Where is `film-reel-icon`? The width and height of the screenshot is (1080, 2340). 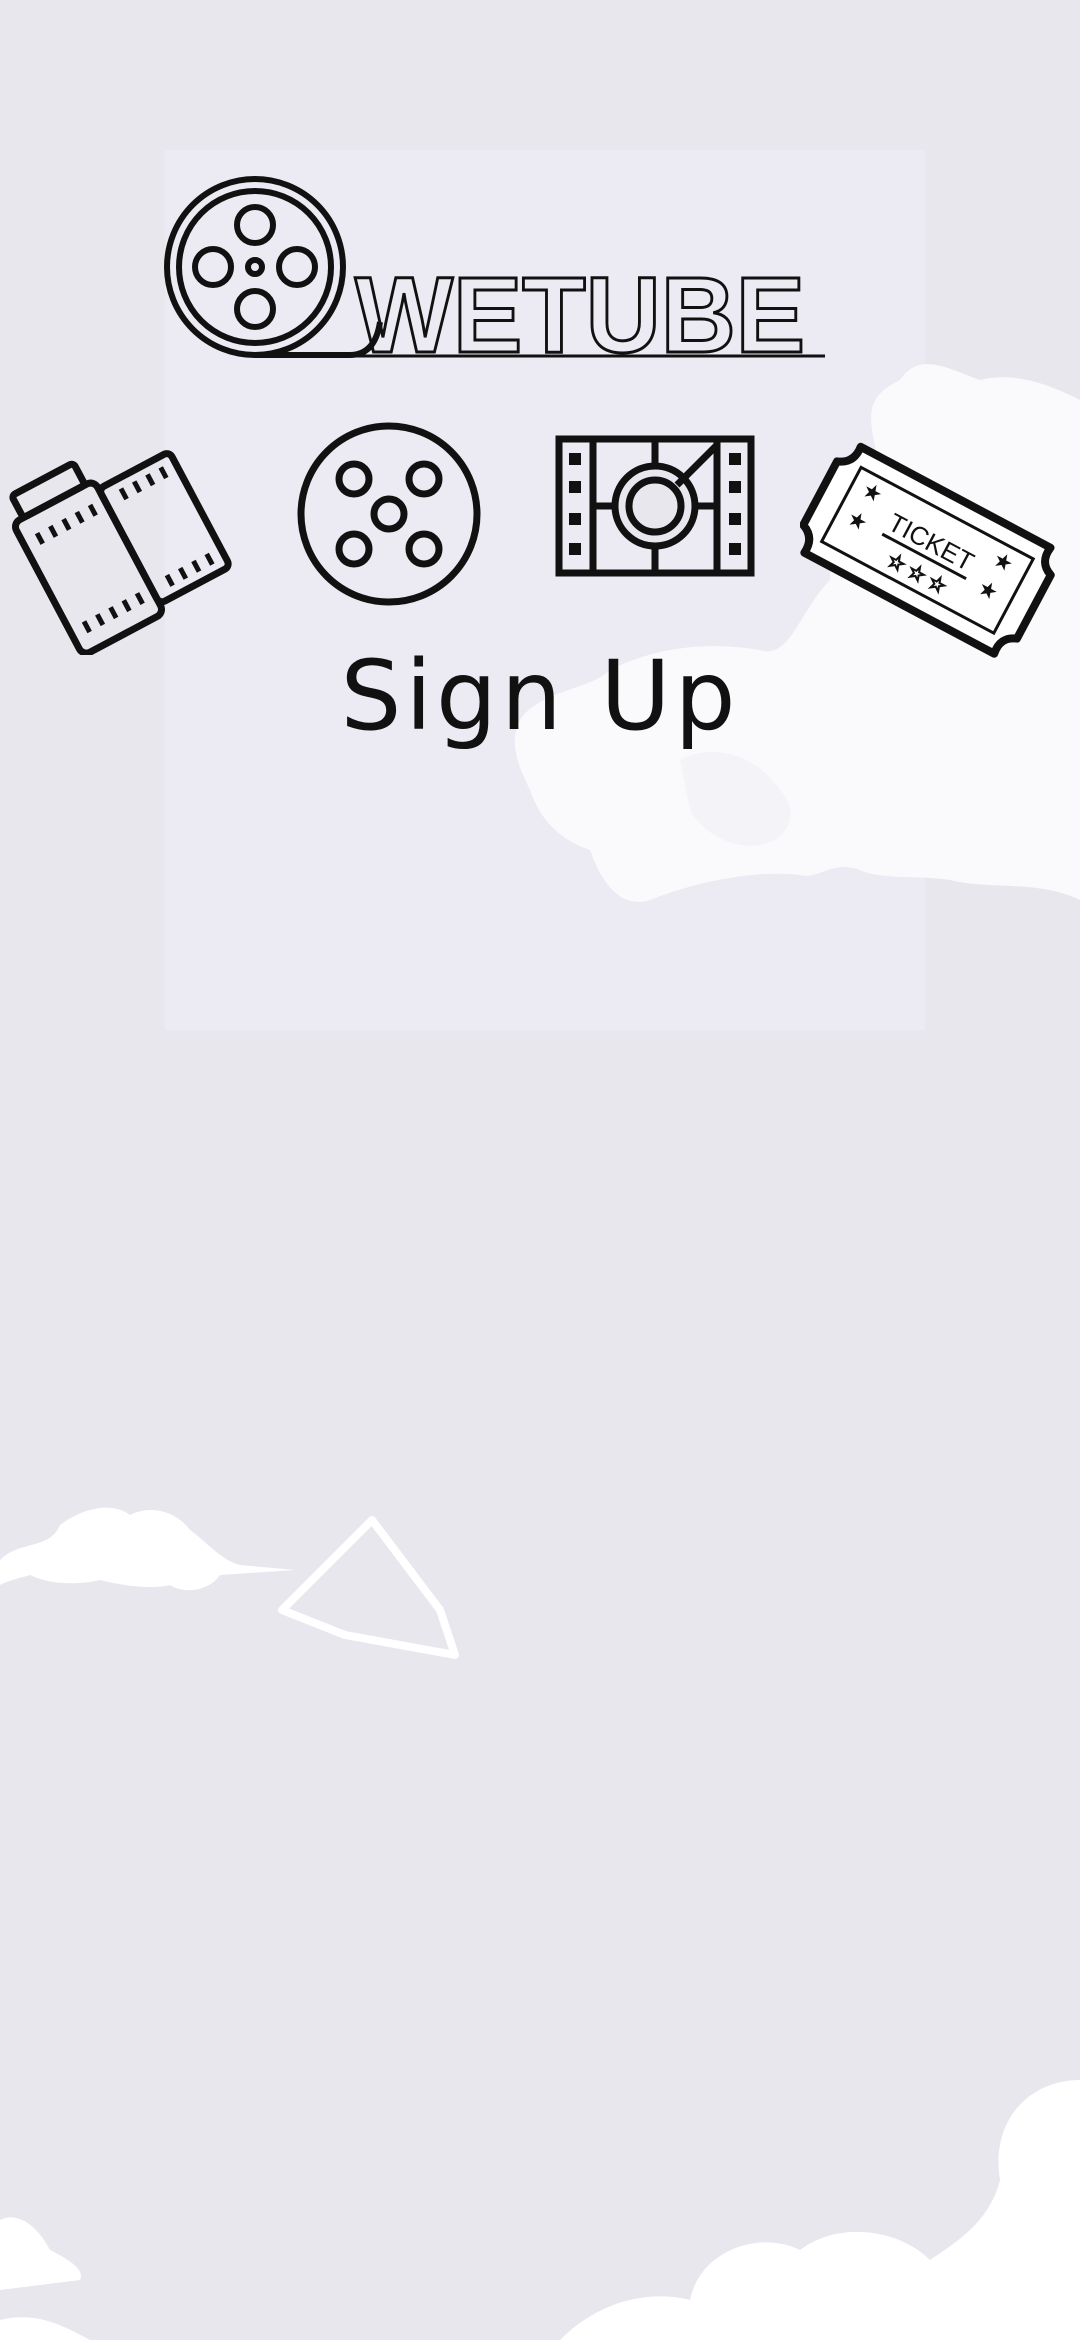 film-reel-icon is located at coordinates (389, 514).